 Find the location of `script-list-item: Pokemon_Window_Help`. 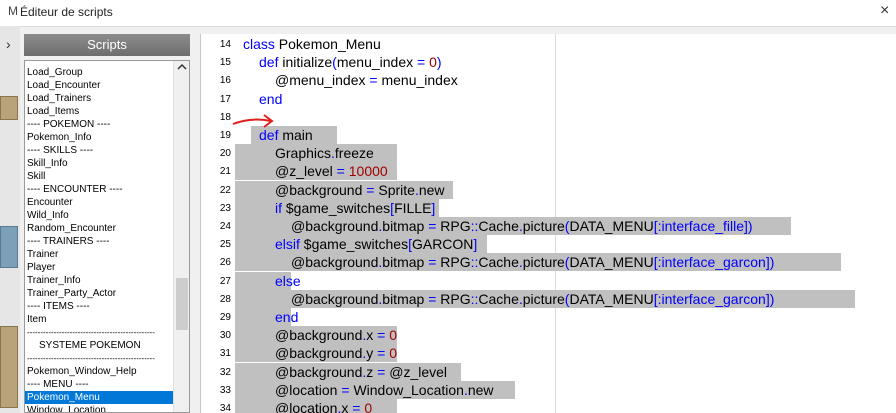

script-list-item: Pokemon_Window_Help is located at coordinates (99, 371).